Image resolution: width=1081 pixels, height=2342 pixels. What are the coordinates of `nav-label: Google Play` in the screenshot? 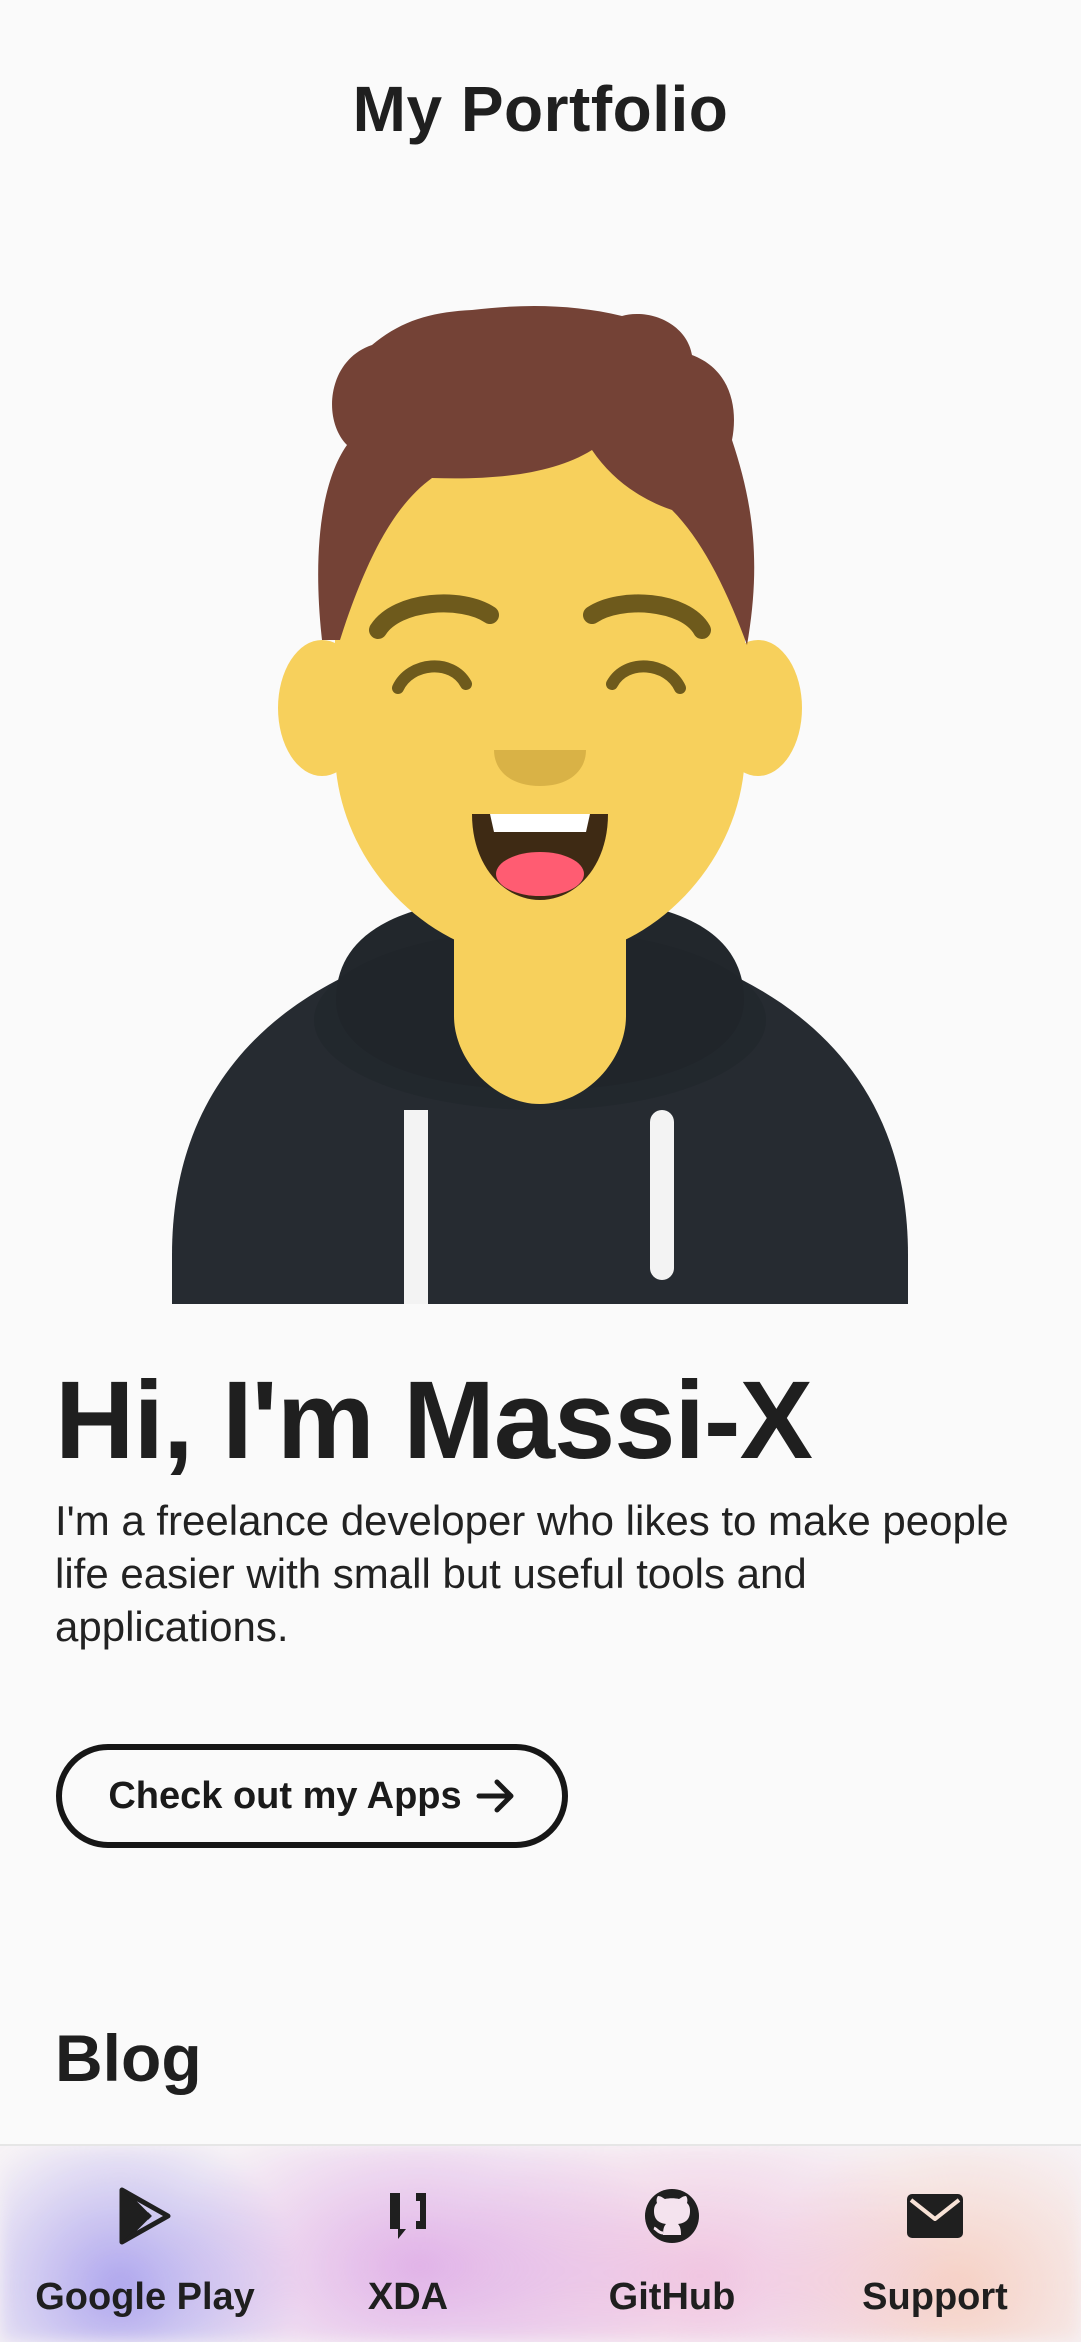 It's located at (145, 2297).